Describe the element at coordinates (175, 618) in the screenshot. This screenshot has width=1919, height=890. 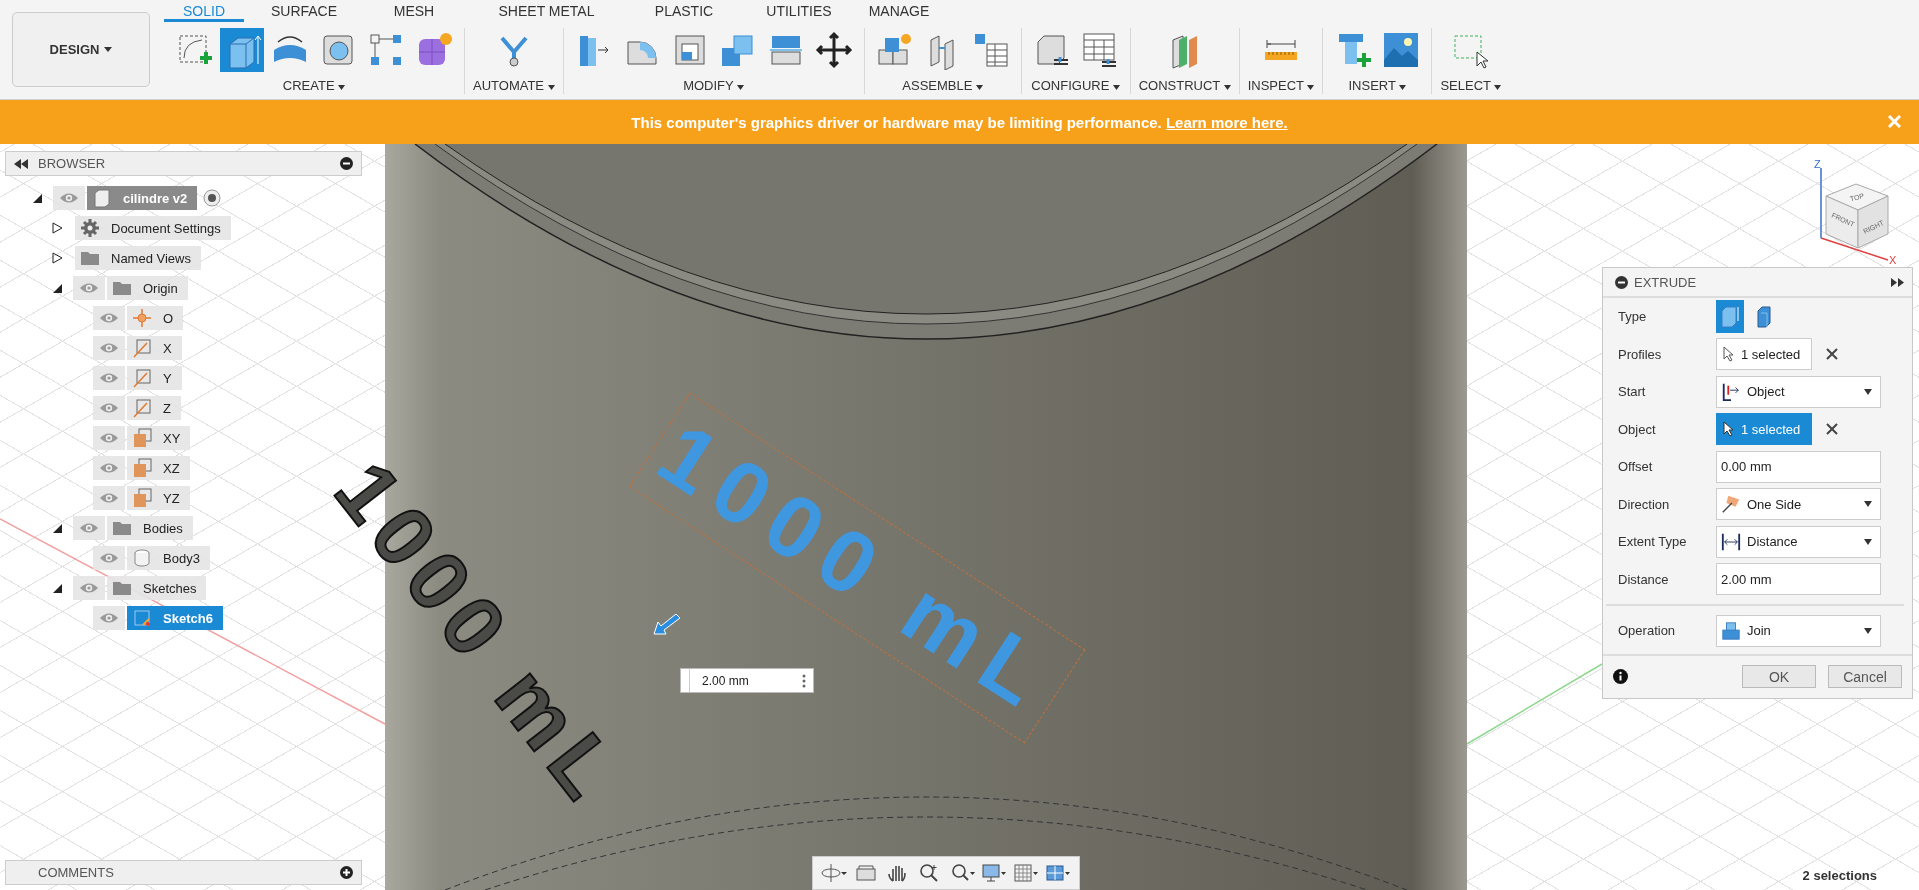
I see `tree-item: Sketch6` at that location.